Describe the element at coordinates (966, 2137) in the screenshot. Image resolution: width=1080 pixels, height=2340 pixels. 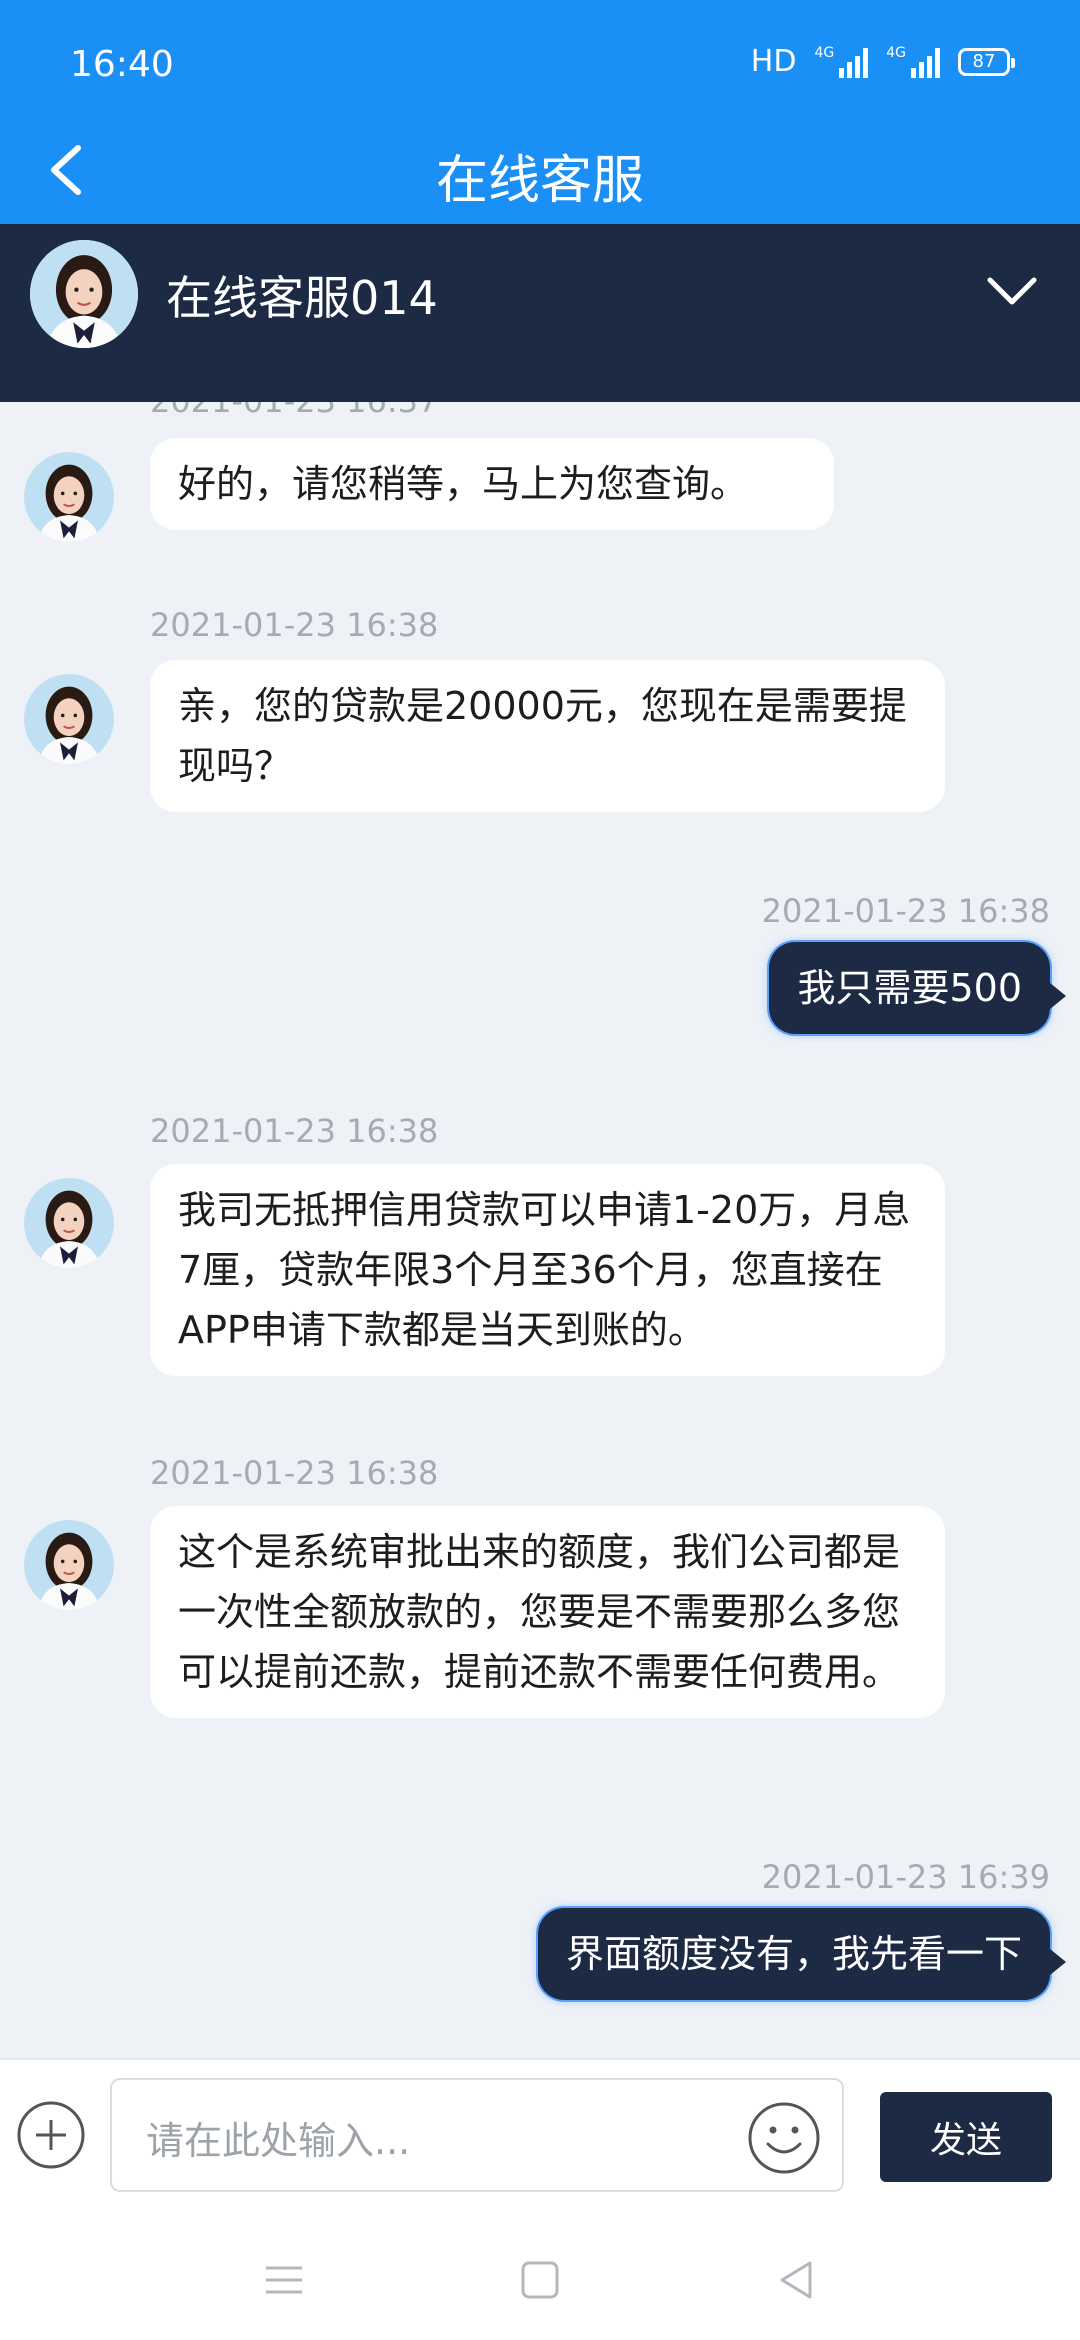
I see `send-button: 发送` at that location.